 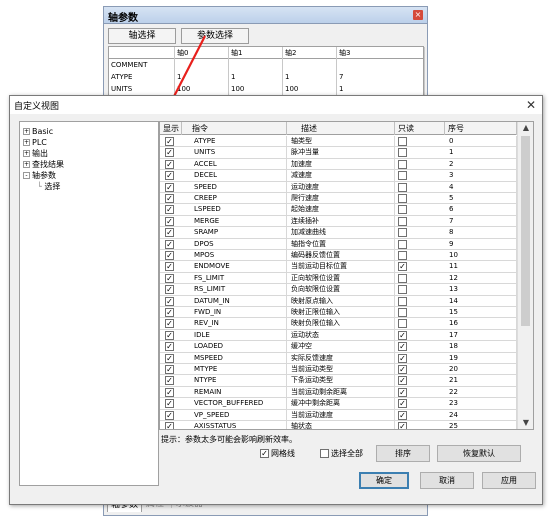 I want to click on table-row: ✓ RS_LIMIT 负向软限位设置 13, so click(x=338, y=290).